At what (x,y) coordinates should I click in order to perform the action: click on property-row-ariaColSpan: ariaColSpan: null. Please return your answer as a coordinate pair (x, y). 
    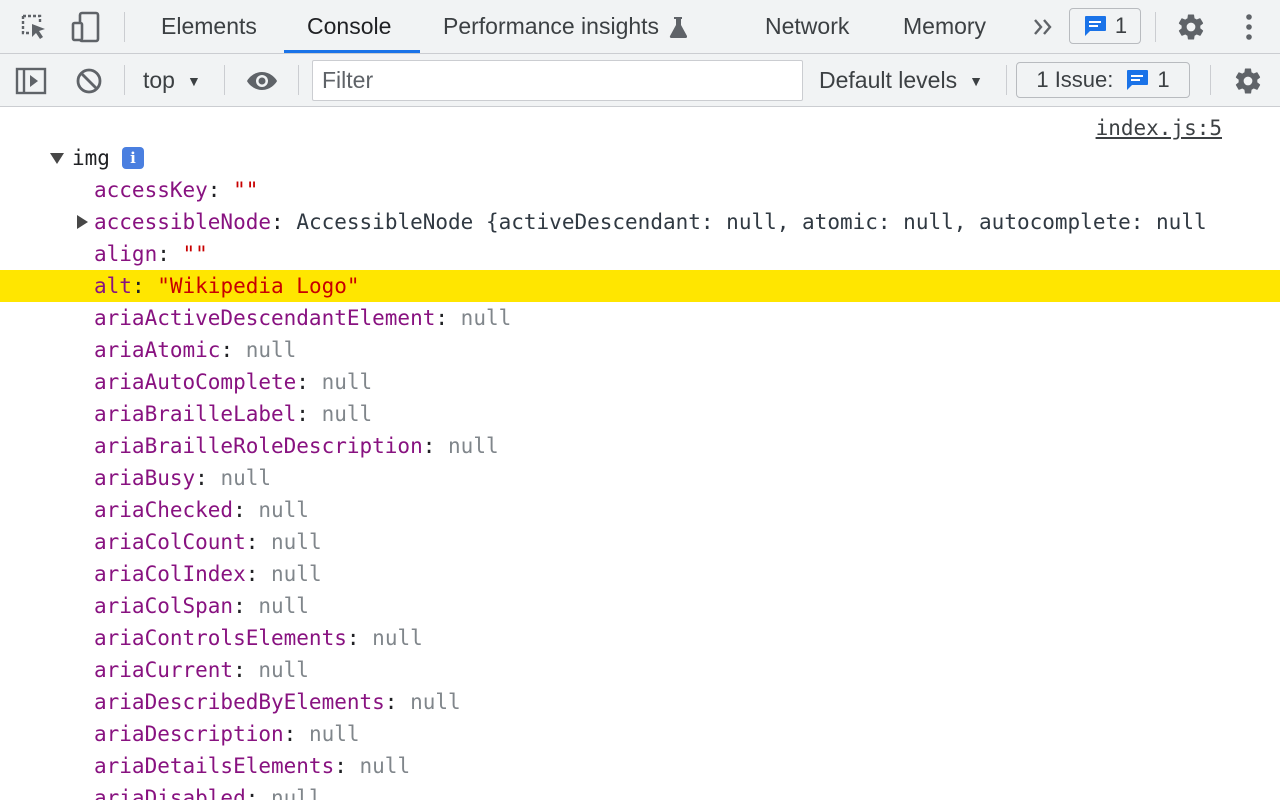
    Looking at the image, I should click on (640, 606).